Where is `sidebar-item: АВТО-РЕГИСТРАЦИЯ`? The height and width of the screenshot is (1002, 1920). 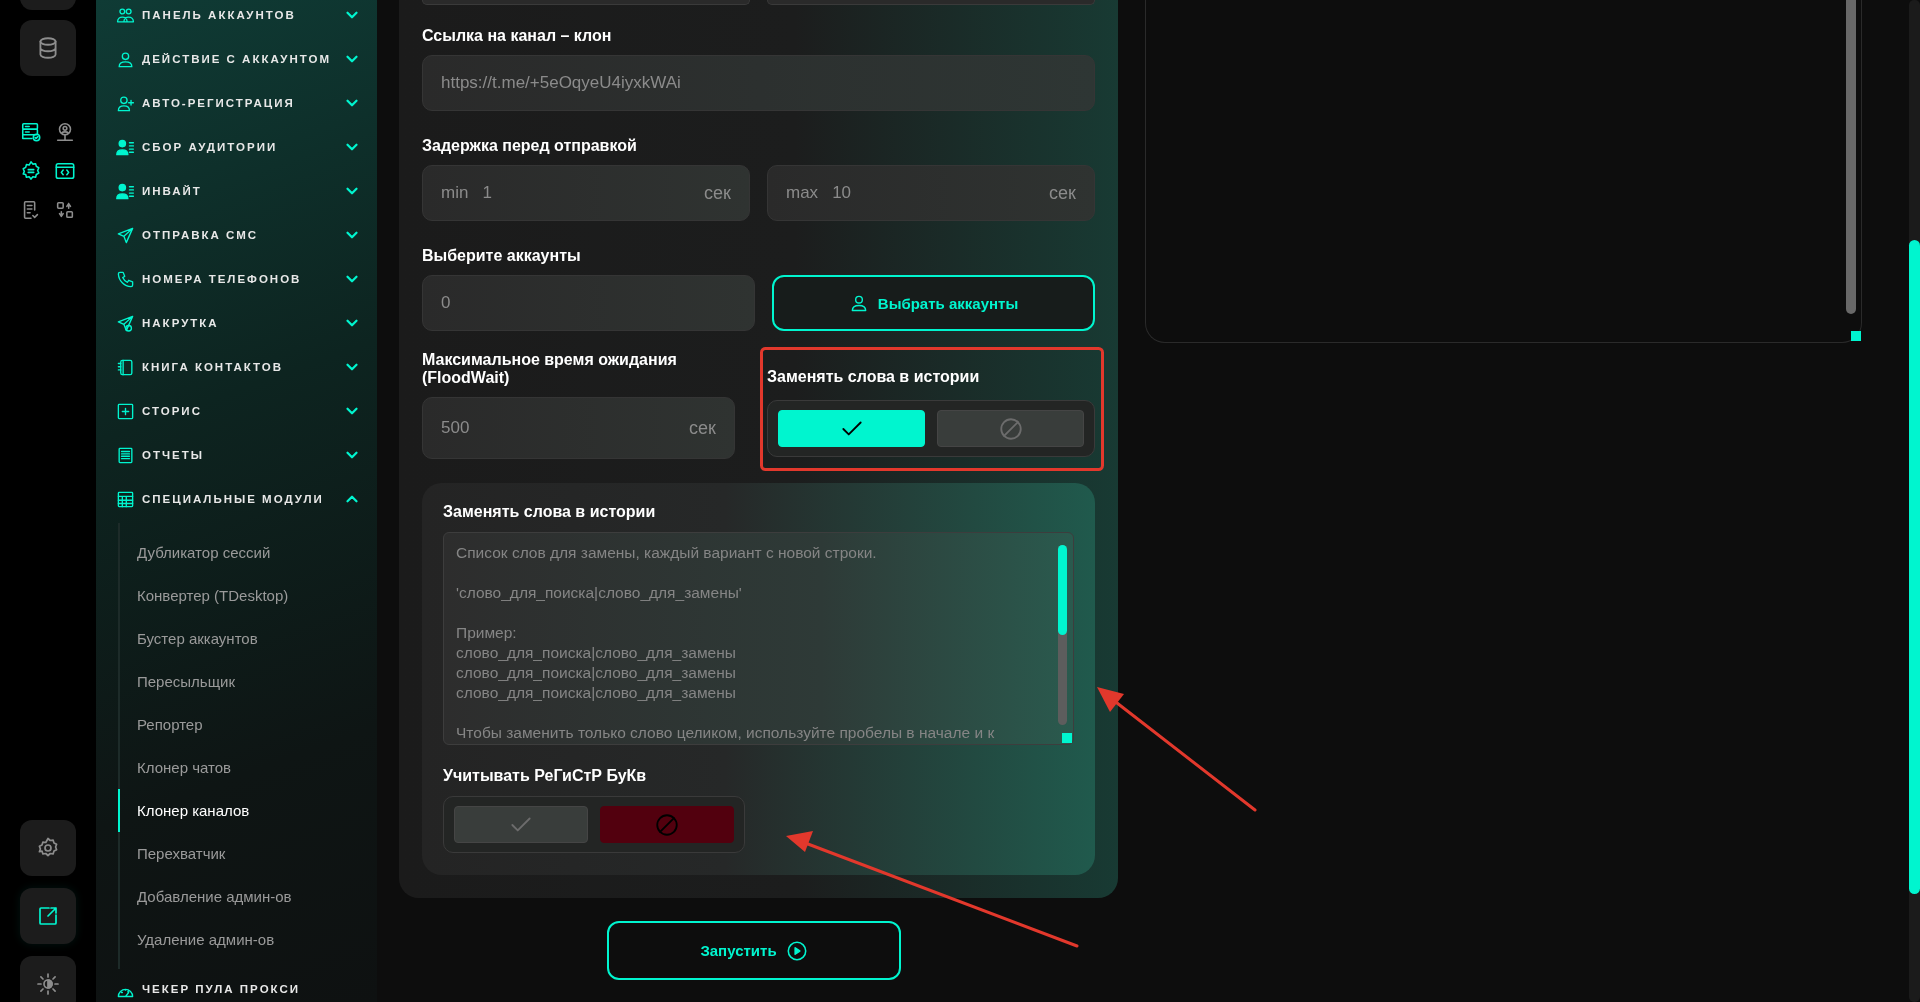
sidebar-item: АВТО-РЕГИСТРАЦИЯ is located at coordinates (236, 103).